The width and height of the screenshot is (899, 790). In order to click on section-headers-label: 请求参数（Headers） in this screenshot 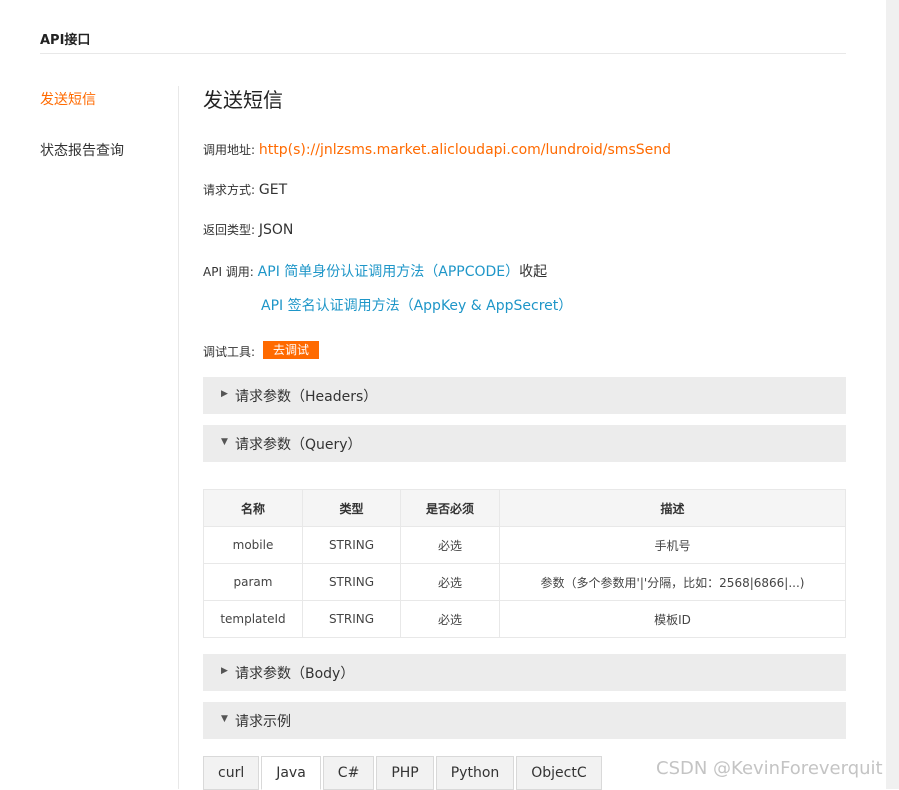, I will do `click(306, 397)`.